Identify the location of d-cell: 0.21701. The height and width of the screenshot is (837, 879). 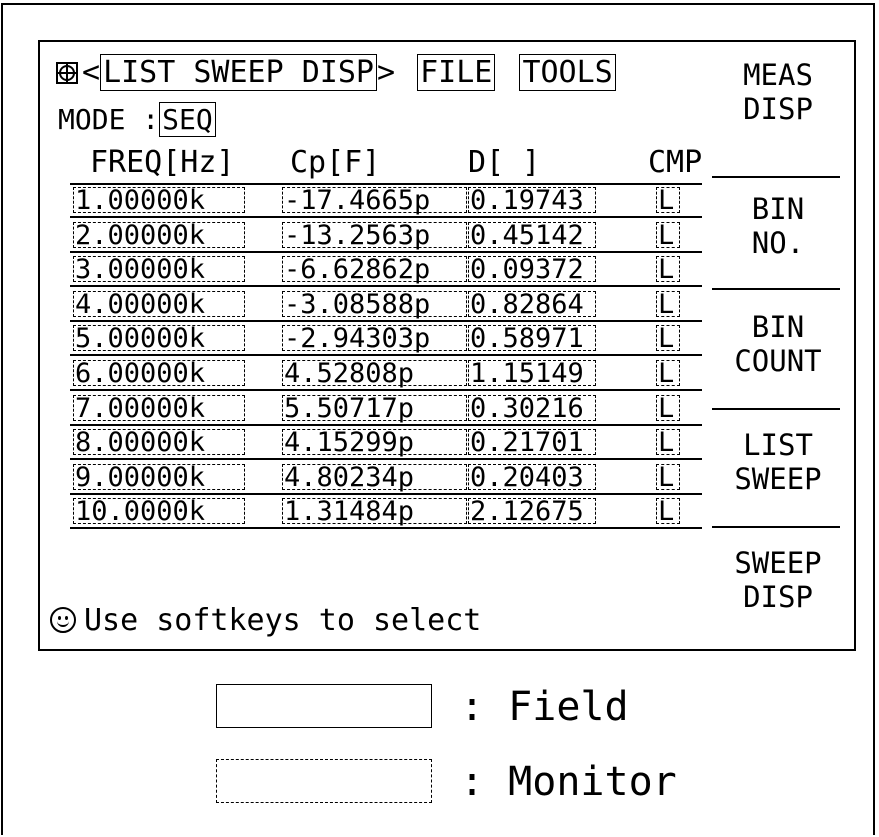
(532, 442).